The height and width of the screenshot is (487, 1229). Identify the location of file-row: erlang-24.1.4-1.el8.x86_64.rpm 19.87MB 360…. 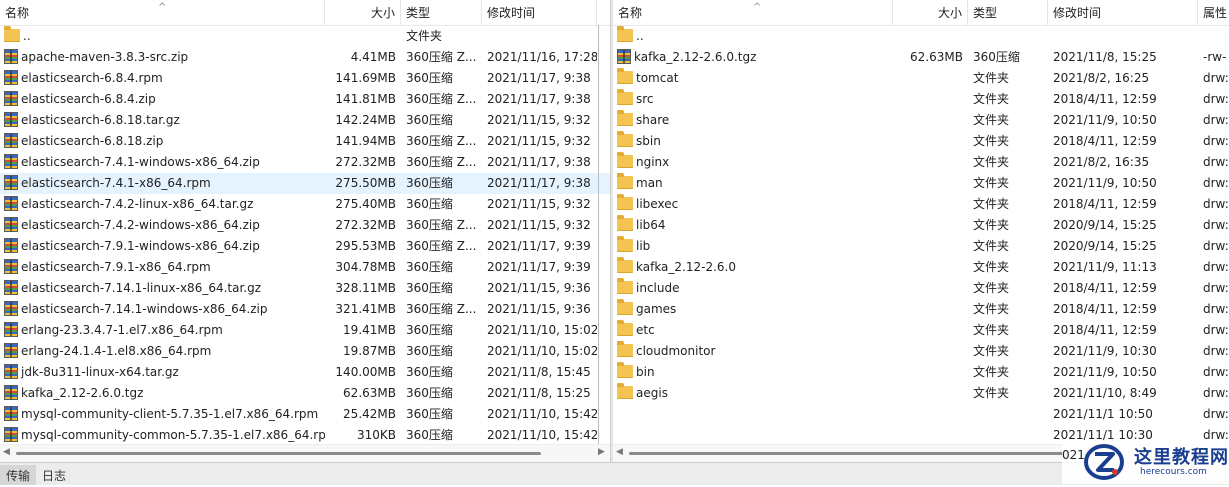
(305, 351).